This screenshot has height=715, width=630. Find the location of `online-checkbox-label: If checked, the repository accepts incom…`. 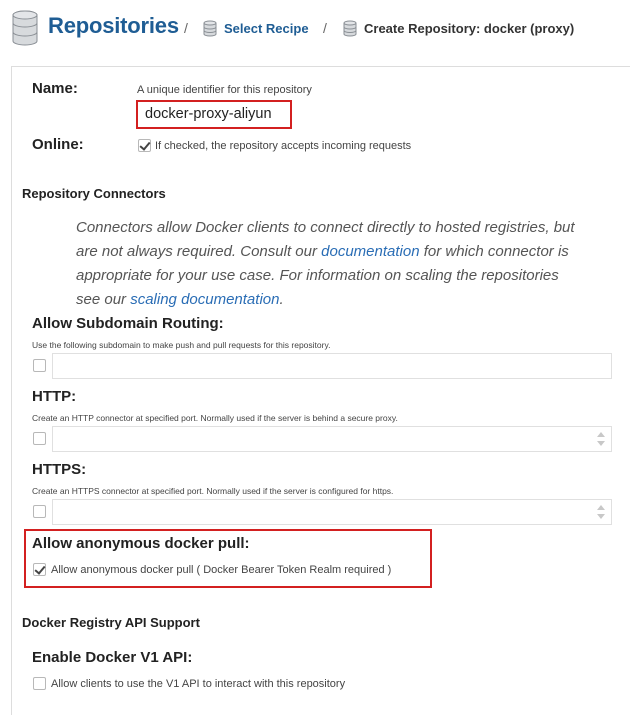

online-checkbox-label: If checked, the repository accepts incom… is located at coordinates (283, 146).